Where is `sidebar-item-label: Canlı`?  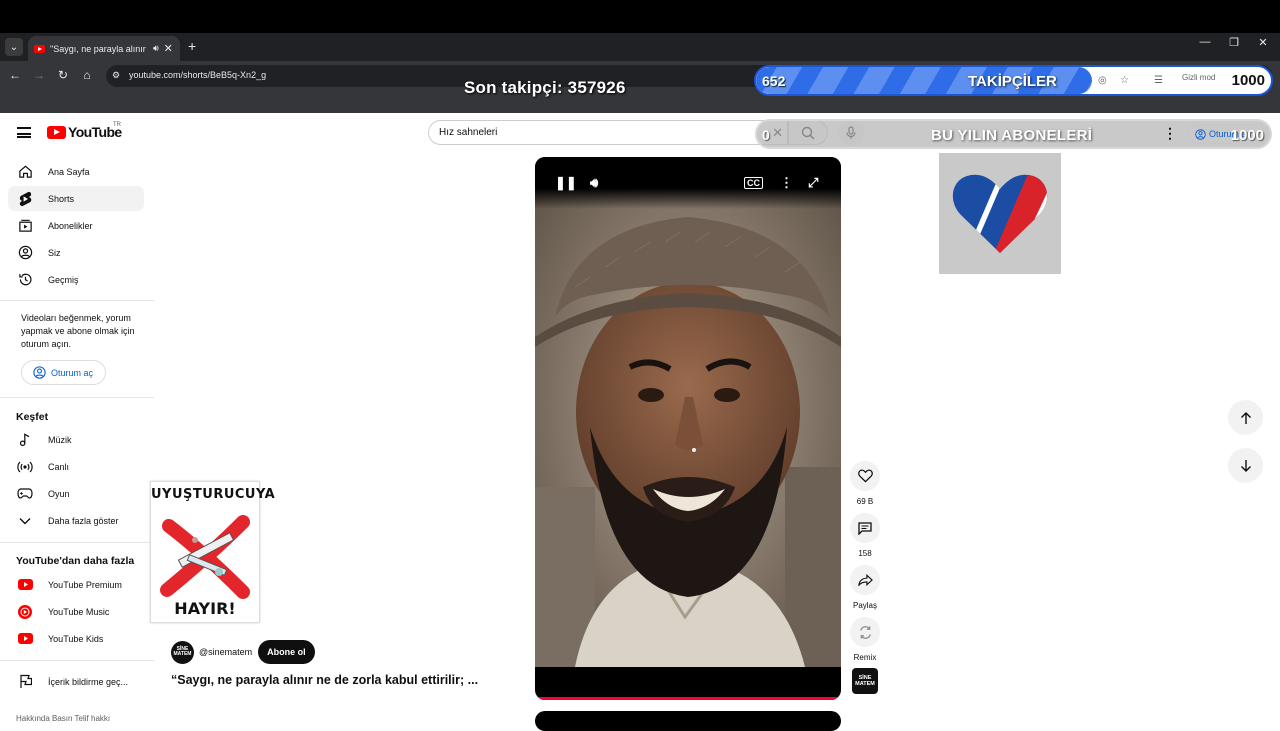
sidebar-item-label: Canlı is located at coordinates (59, 466).